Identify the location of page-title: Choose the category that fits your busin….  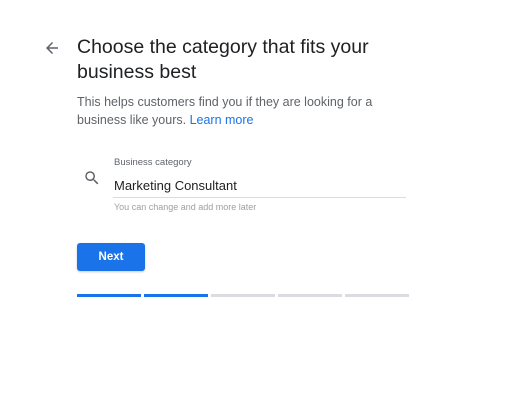
(223, 59).